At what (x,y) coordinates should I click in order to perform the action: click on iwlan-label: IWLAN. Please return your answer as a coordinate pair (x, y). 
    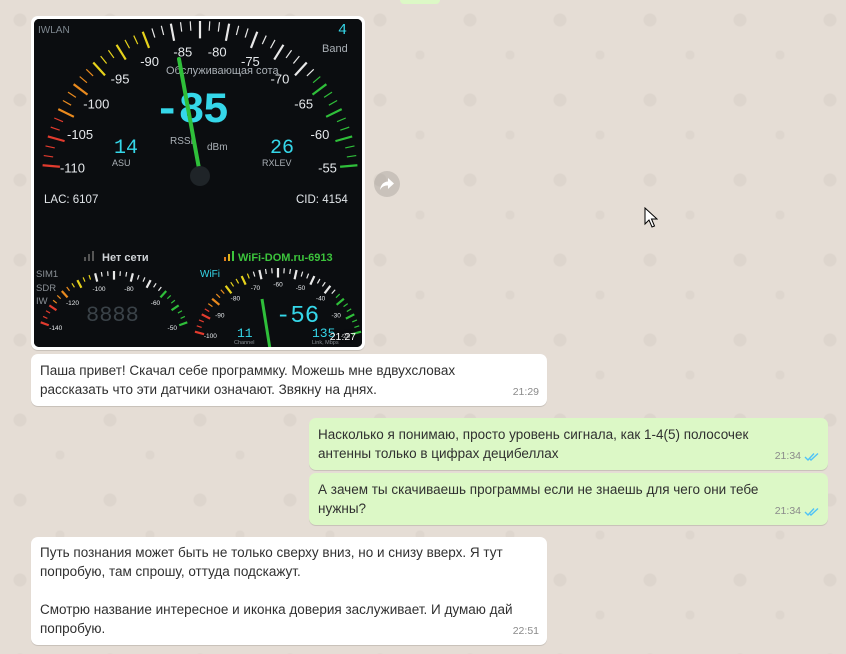
    Looking at the image, I should click on (54, 30).